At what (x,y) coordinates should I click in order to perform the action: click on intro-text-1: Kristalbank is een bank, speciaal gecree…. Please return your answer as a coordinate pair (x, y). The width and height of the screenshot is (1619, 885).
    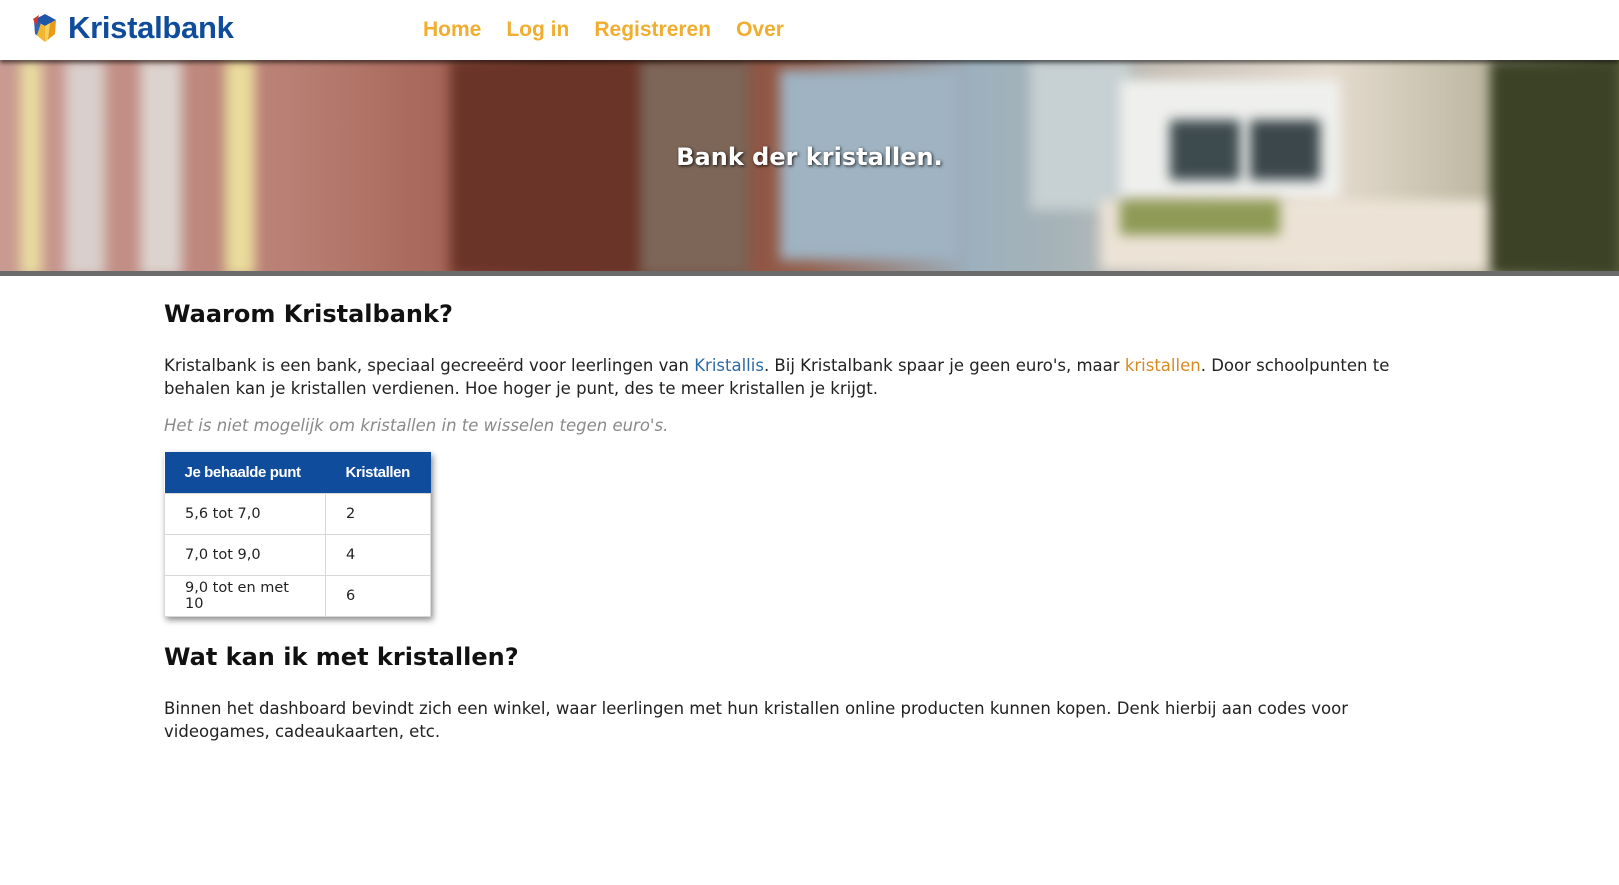
    Looking at the image, I should click on (429, 365).